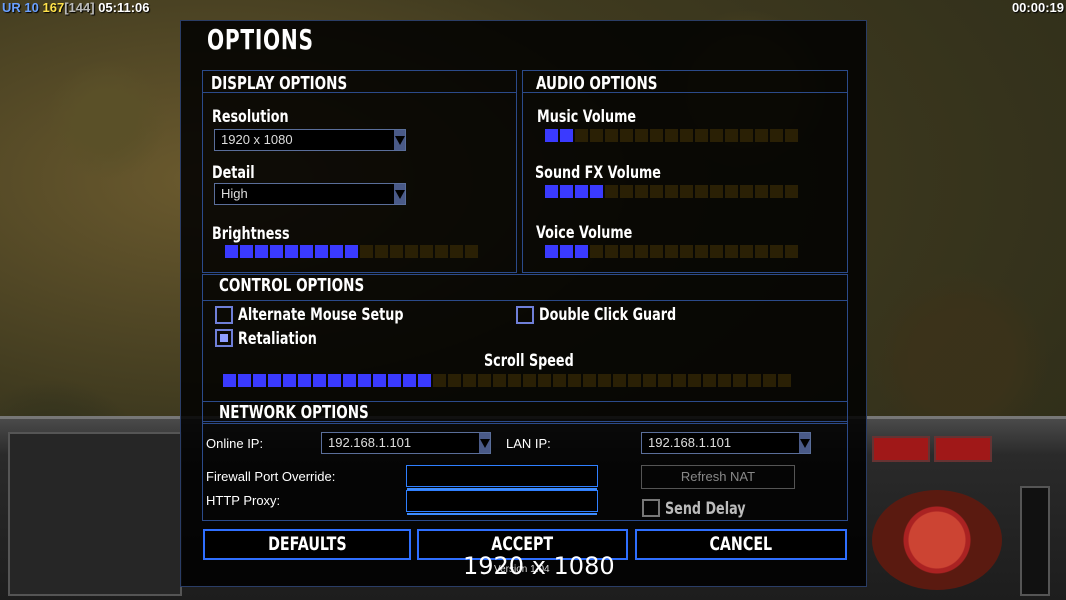 This screenshot has width=1066, height=600. What do you see at coordinates (525, 315) in the screenshot?
I see `double-click-guard-checkbox` at bounding box center [525, 315].